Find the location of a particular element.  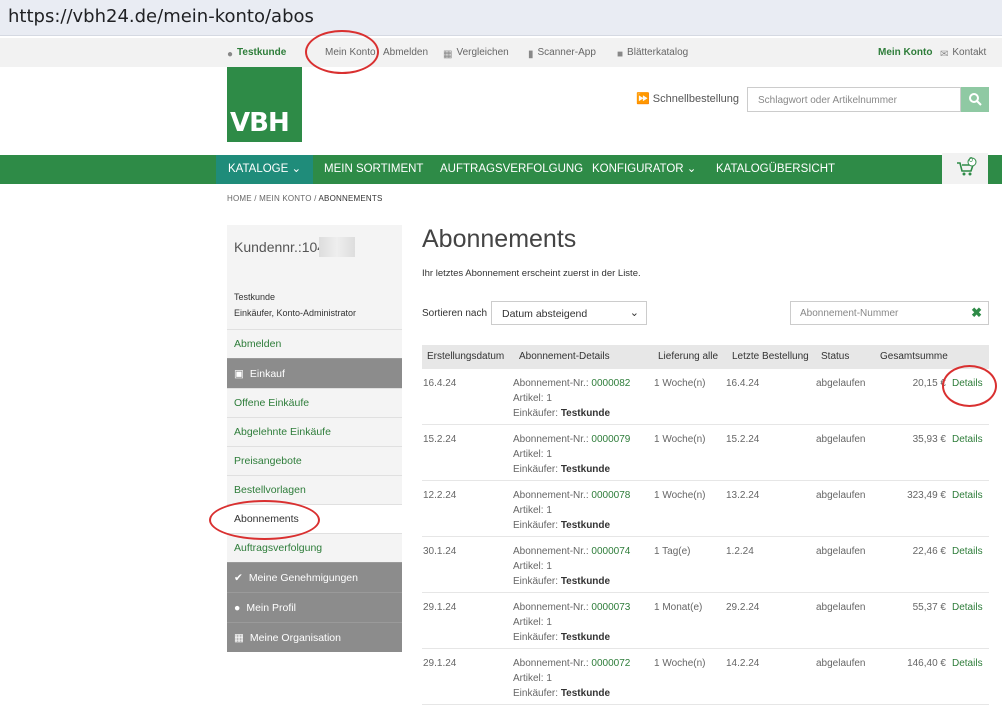

sidebar-item-auftragsverfolgung: Auftragsverfolgung is located at coordinates (314, 547).